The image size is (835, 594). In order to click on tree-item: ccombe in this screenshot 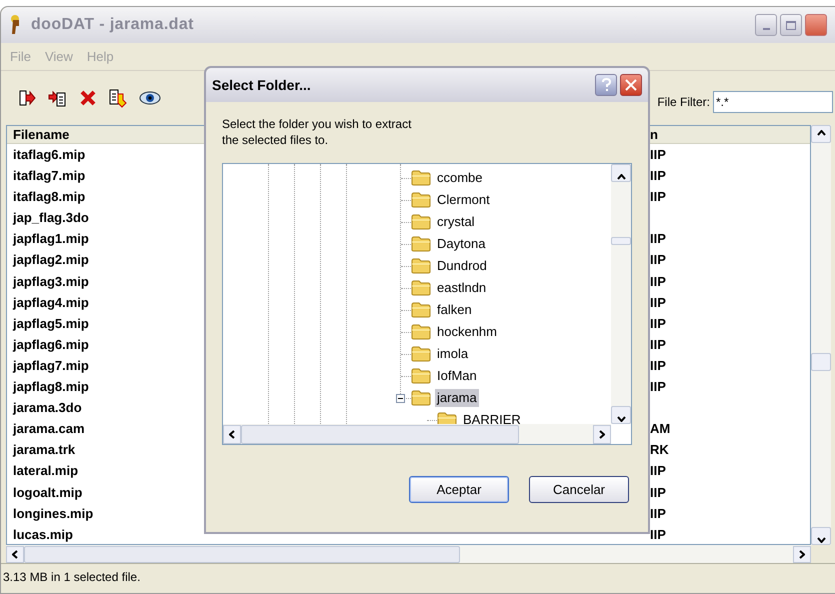, I will do `click(460, 178)`.